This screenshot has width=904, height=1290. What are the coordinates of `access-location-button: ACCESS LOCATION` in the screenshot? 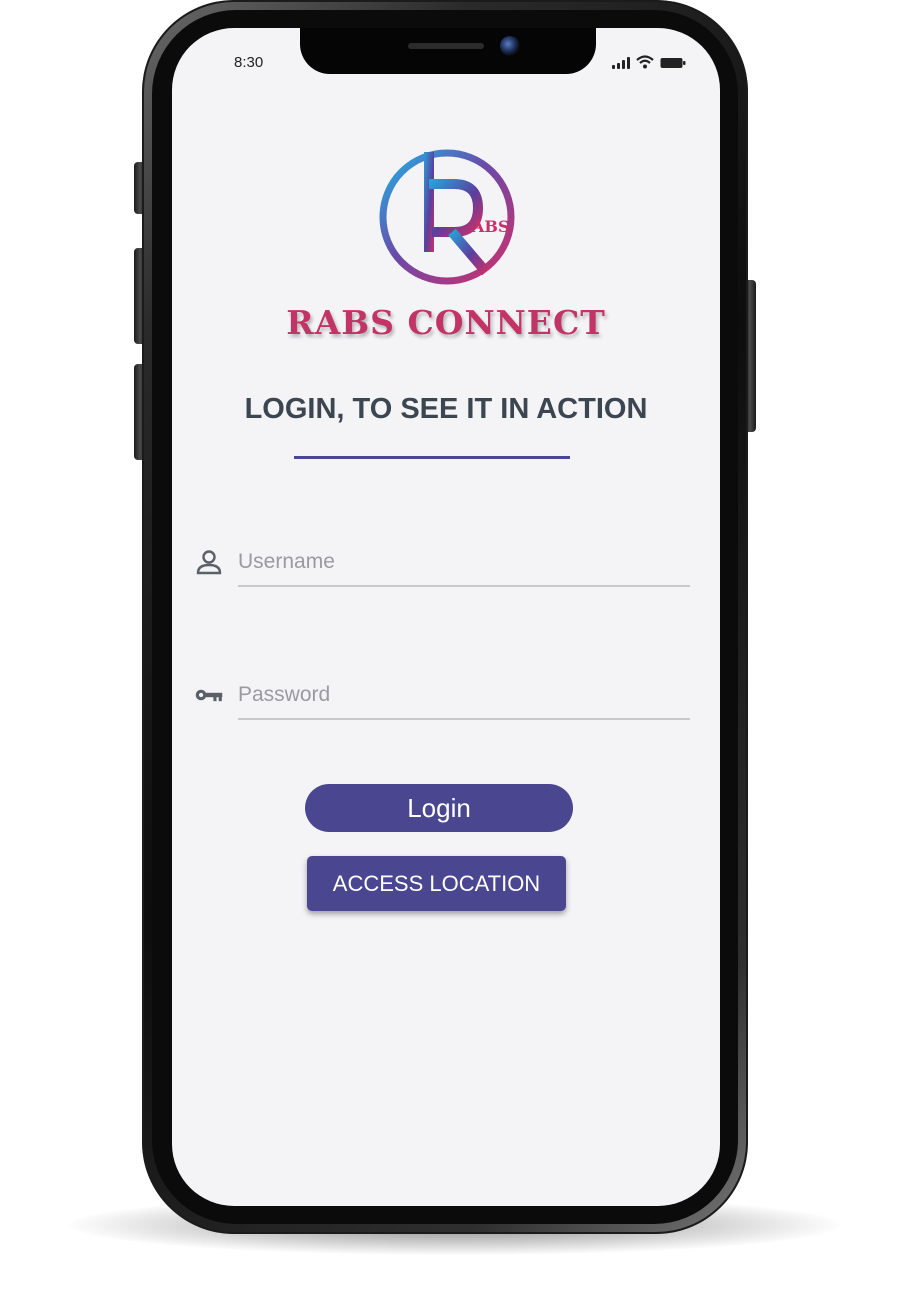 It's located at (436, 883).